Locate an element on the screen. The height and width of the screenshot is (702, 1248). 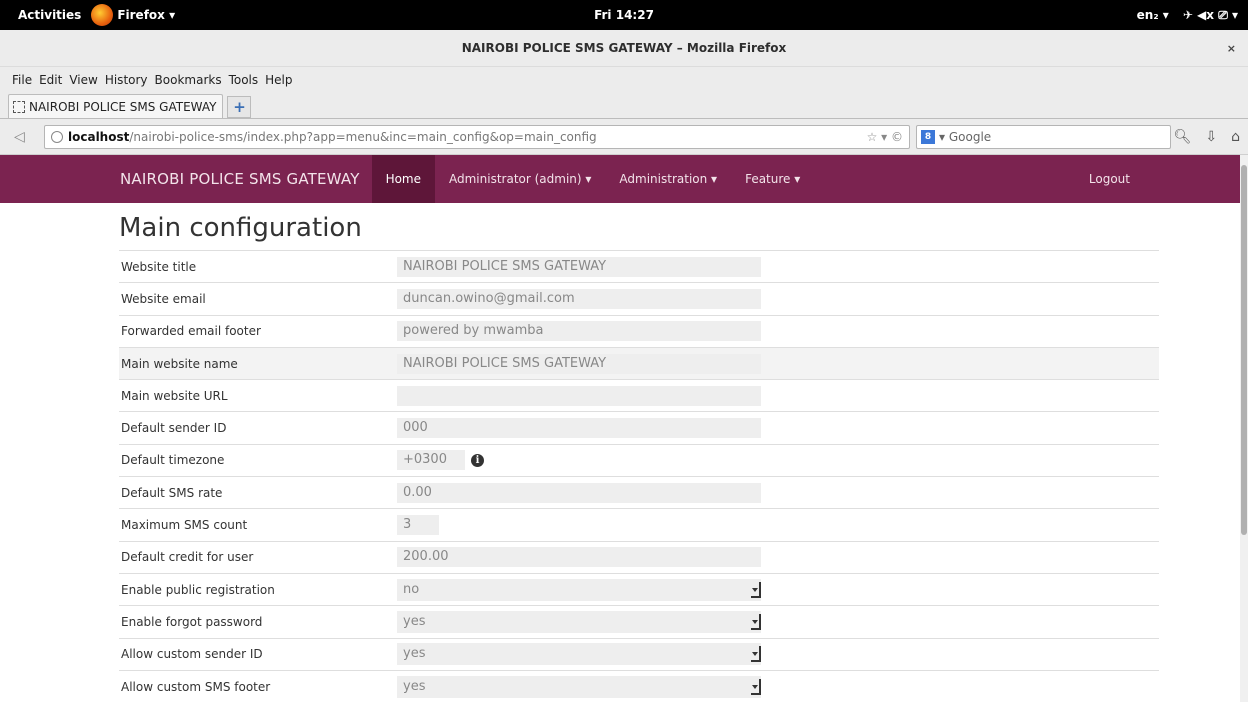
search-bar: 8 ▾ Google is located at coordinates (1043, 136).